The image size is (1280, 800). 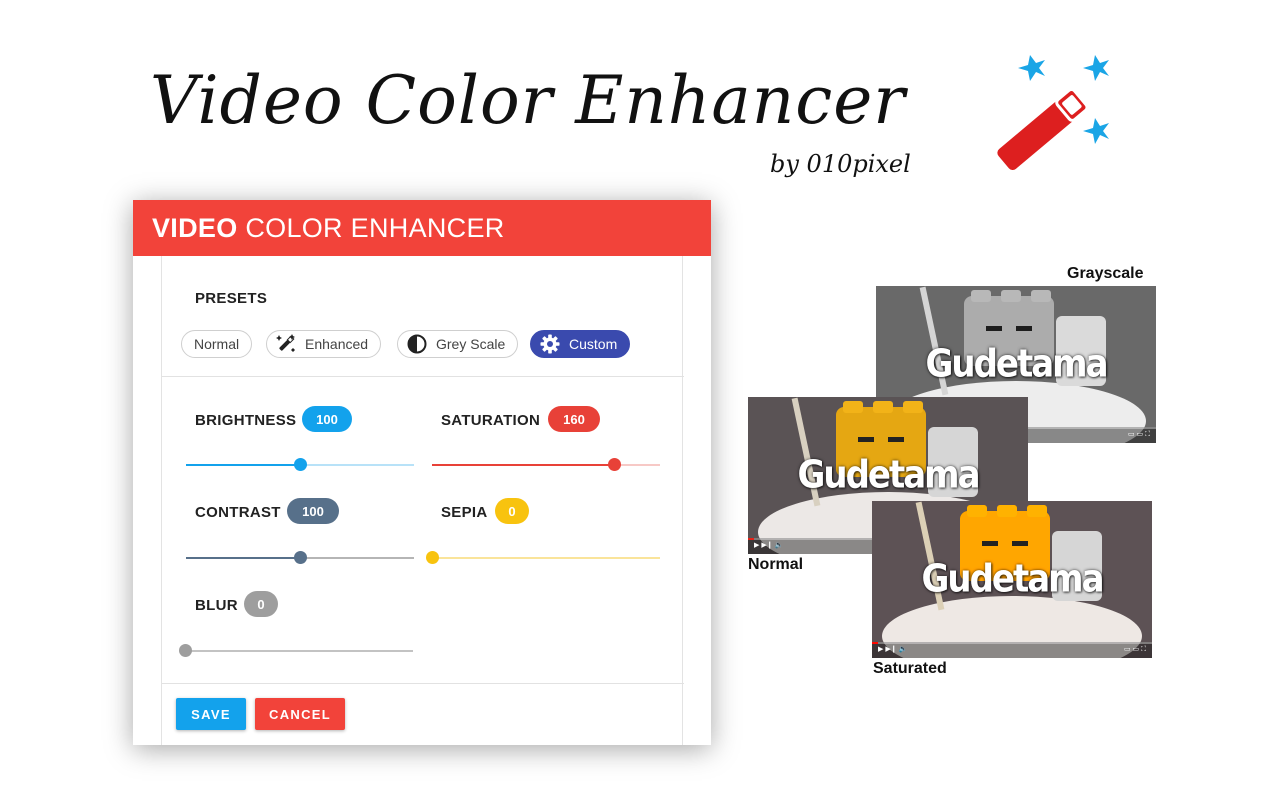 I want to click on presets-title: PRESETS, so click(x=231, y=298).